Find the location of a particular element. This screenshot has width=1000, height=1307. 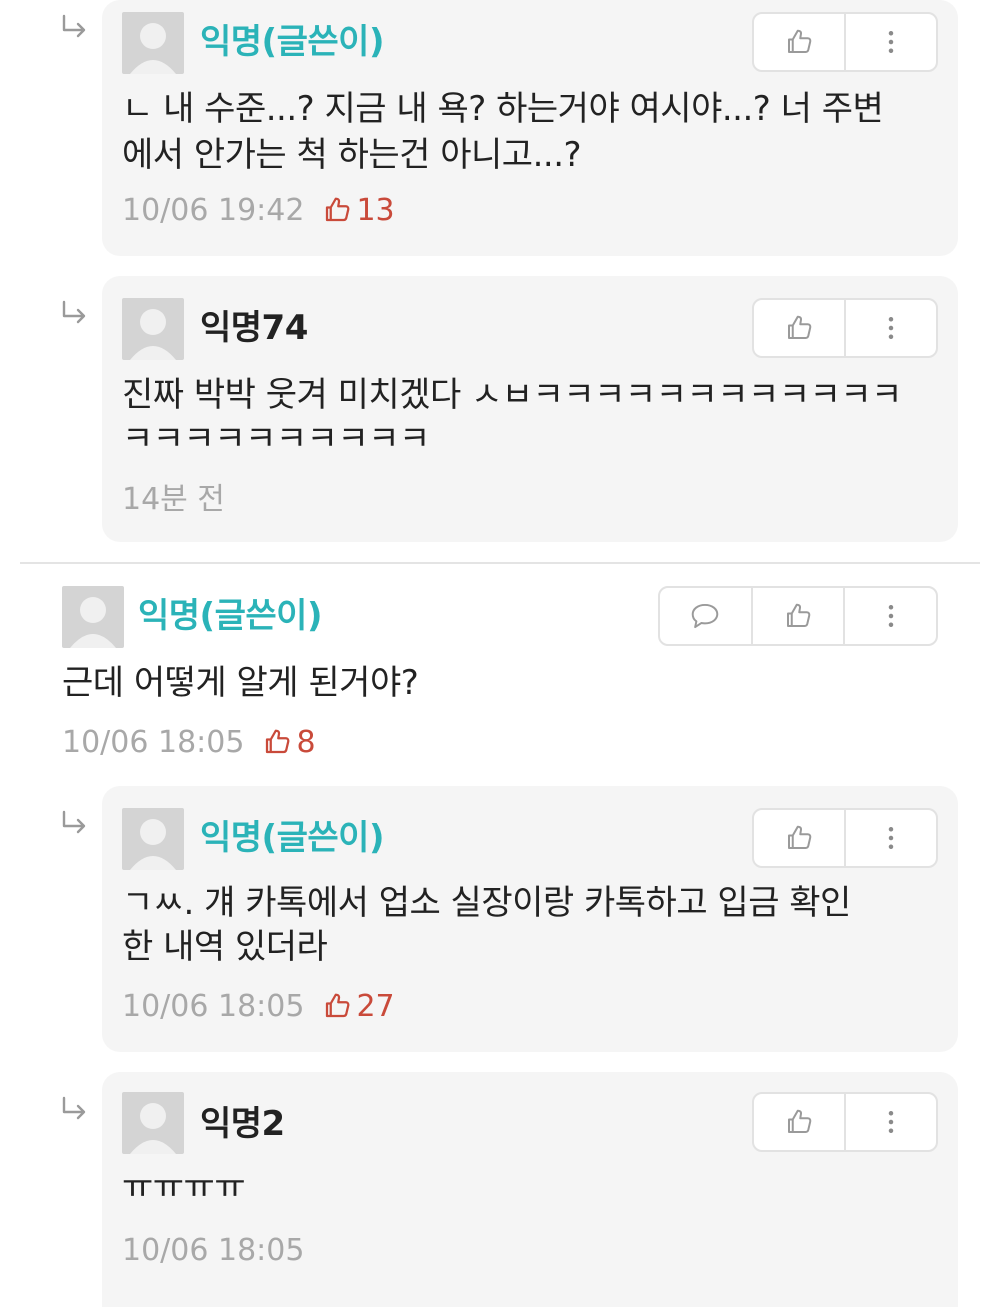

author-name: 익명74 is located at coordinates (254, 328).